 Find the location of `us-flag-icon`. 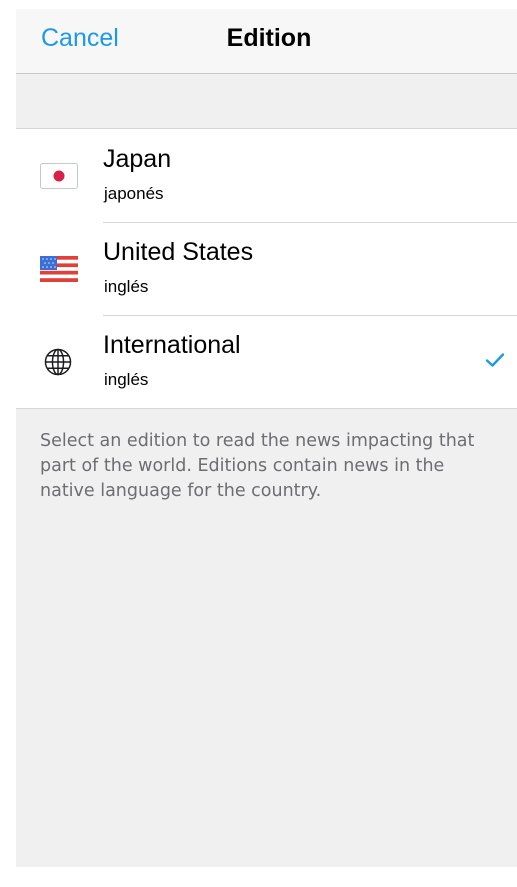

us-flag-icon is located at coordinates (59, 269).